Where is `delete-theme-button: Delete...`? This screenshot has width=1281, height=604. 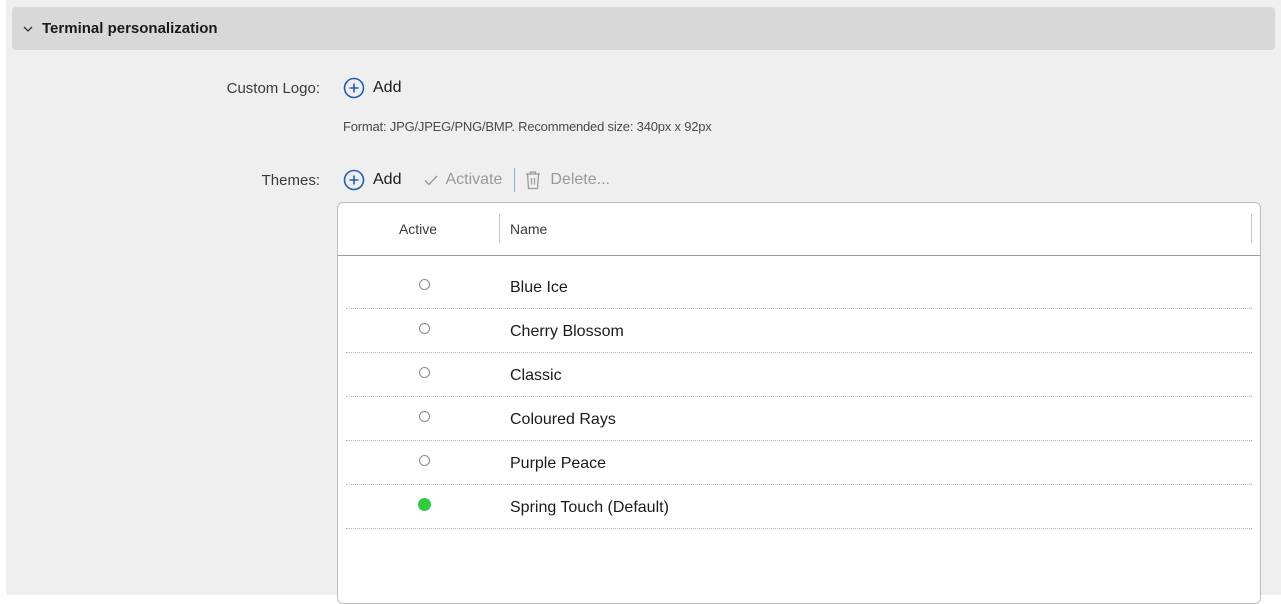 delete-theme-button: Delete... is located at coordinates (567, 180).